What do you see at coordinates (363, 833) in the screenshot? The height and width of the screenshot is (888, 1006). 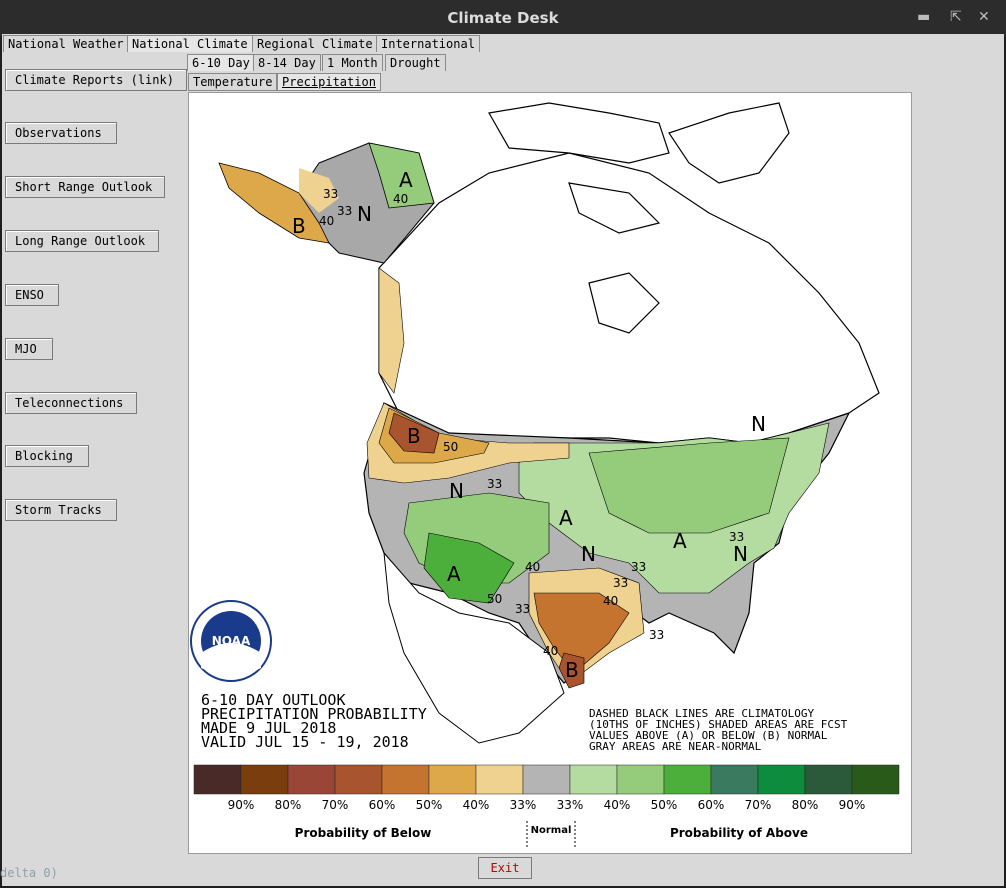 I see `legend-probability-below: Probability of Below` at bounding box center [363, 833].